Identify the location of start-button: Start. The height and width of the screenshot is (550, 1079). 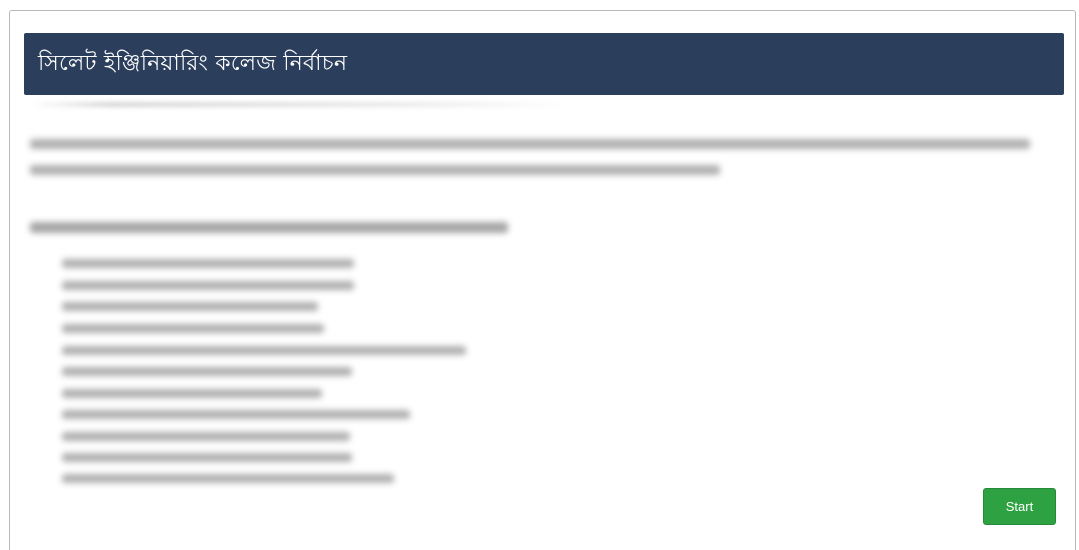
(1019, 506).